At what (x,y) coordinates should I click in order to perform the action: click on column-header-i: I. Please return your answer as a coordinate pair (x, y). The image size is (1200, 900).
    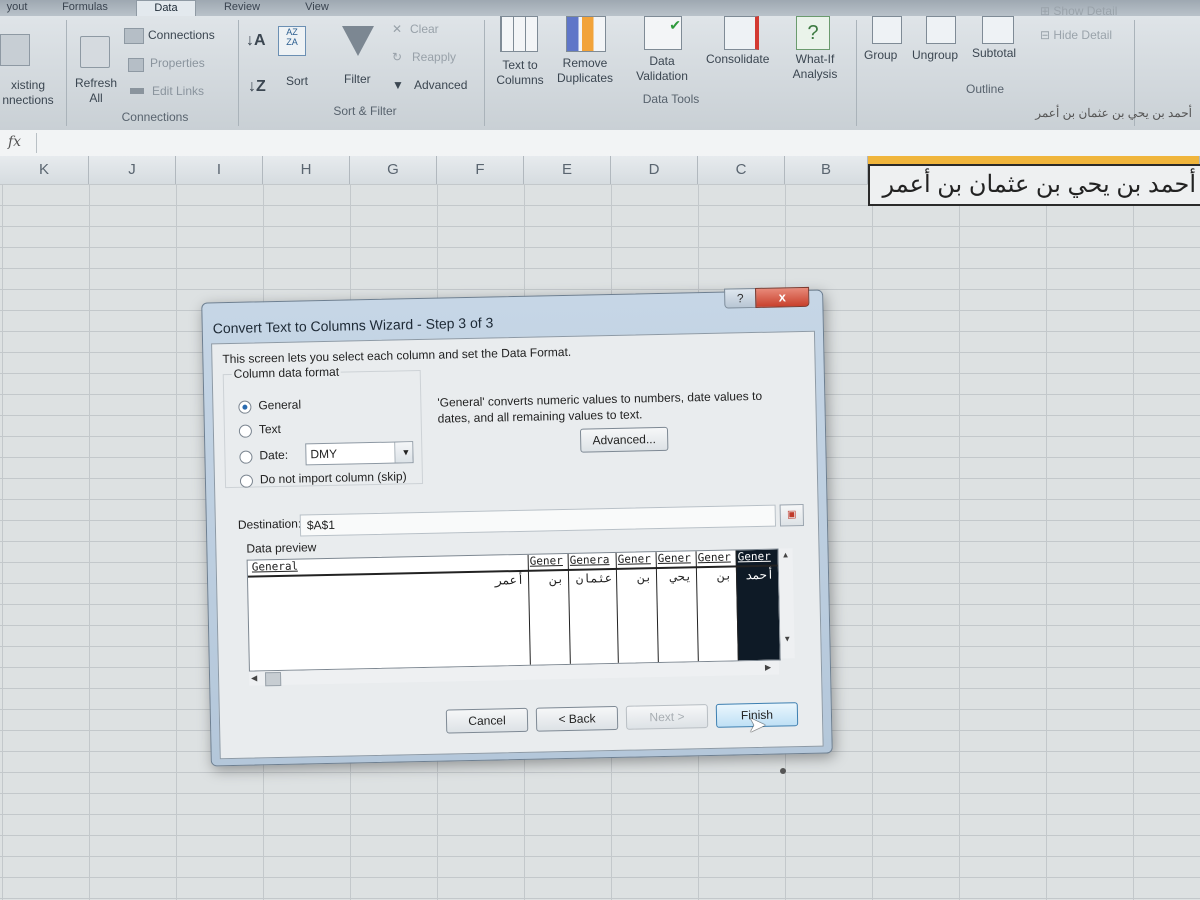
    Looking at the image, I should click on (219, 170).